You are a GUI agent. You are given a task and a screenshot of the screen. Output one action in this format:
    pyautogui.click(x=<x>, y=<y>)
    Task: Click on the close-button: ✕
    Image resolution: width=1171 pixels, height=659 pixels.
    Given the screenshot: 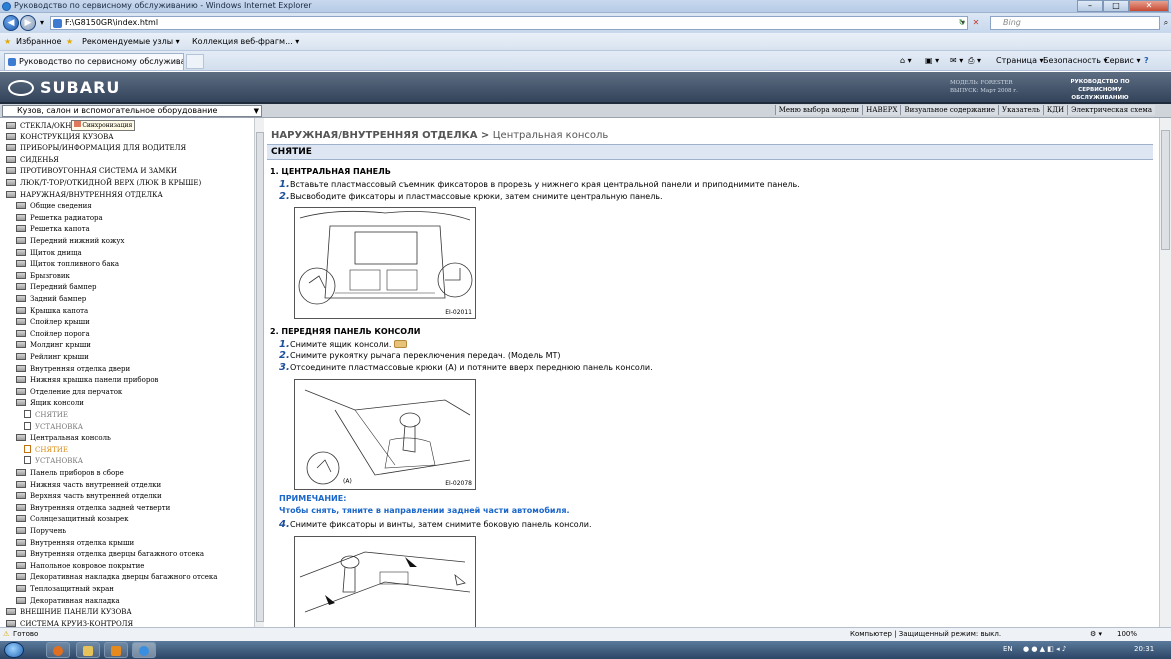 What is the action you would take?
    pyautogui.click(x=1149, y=6)
    